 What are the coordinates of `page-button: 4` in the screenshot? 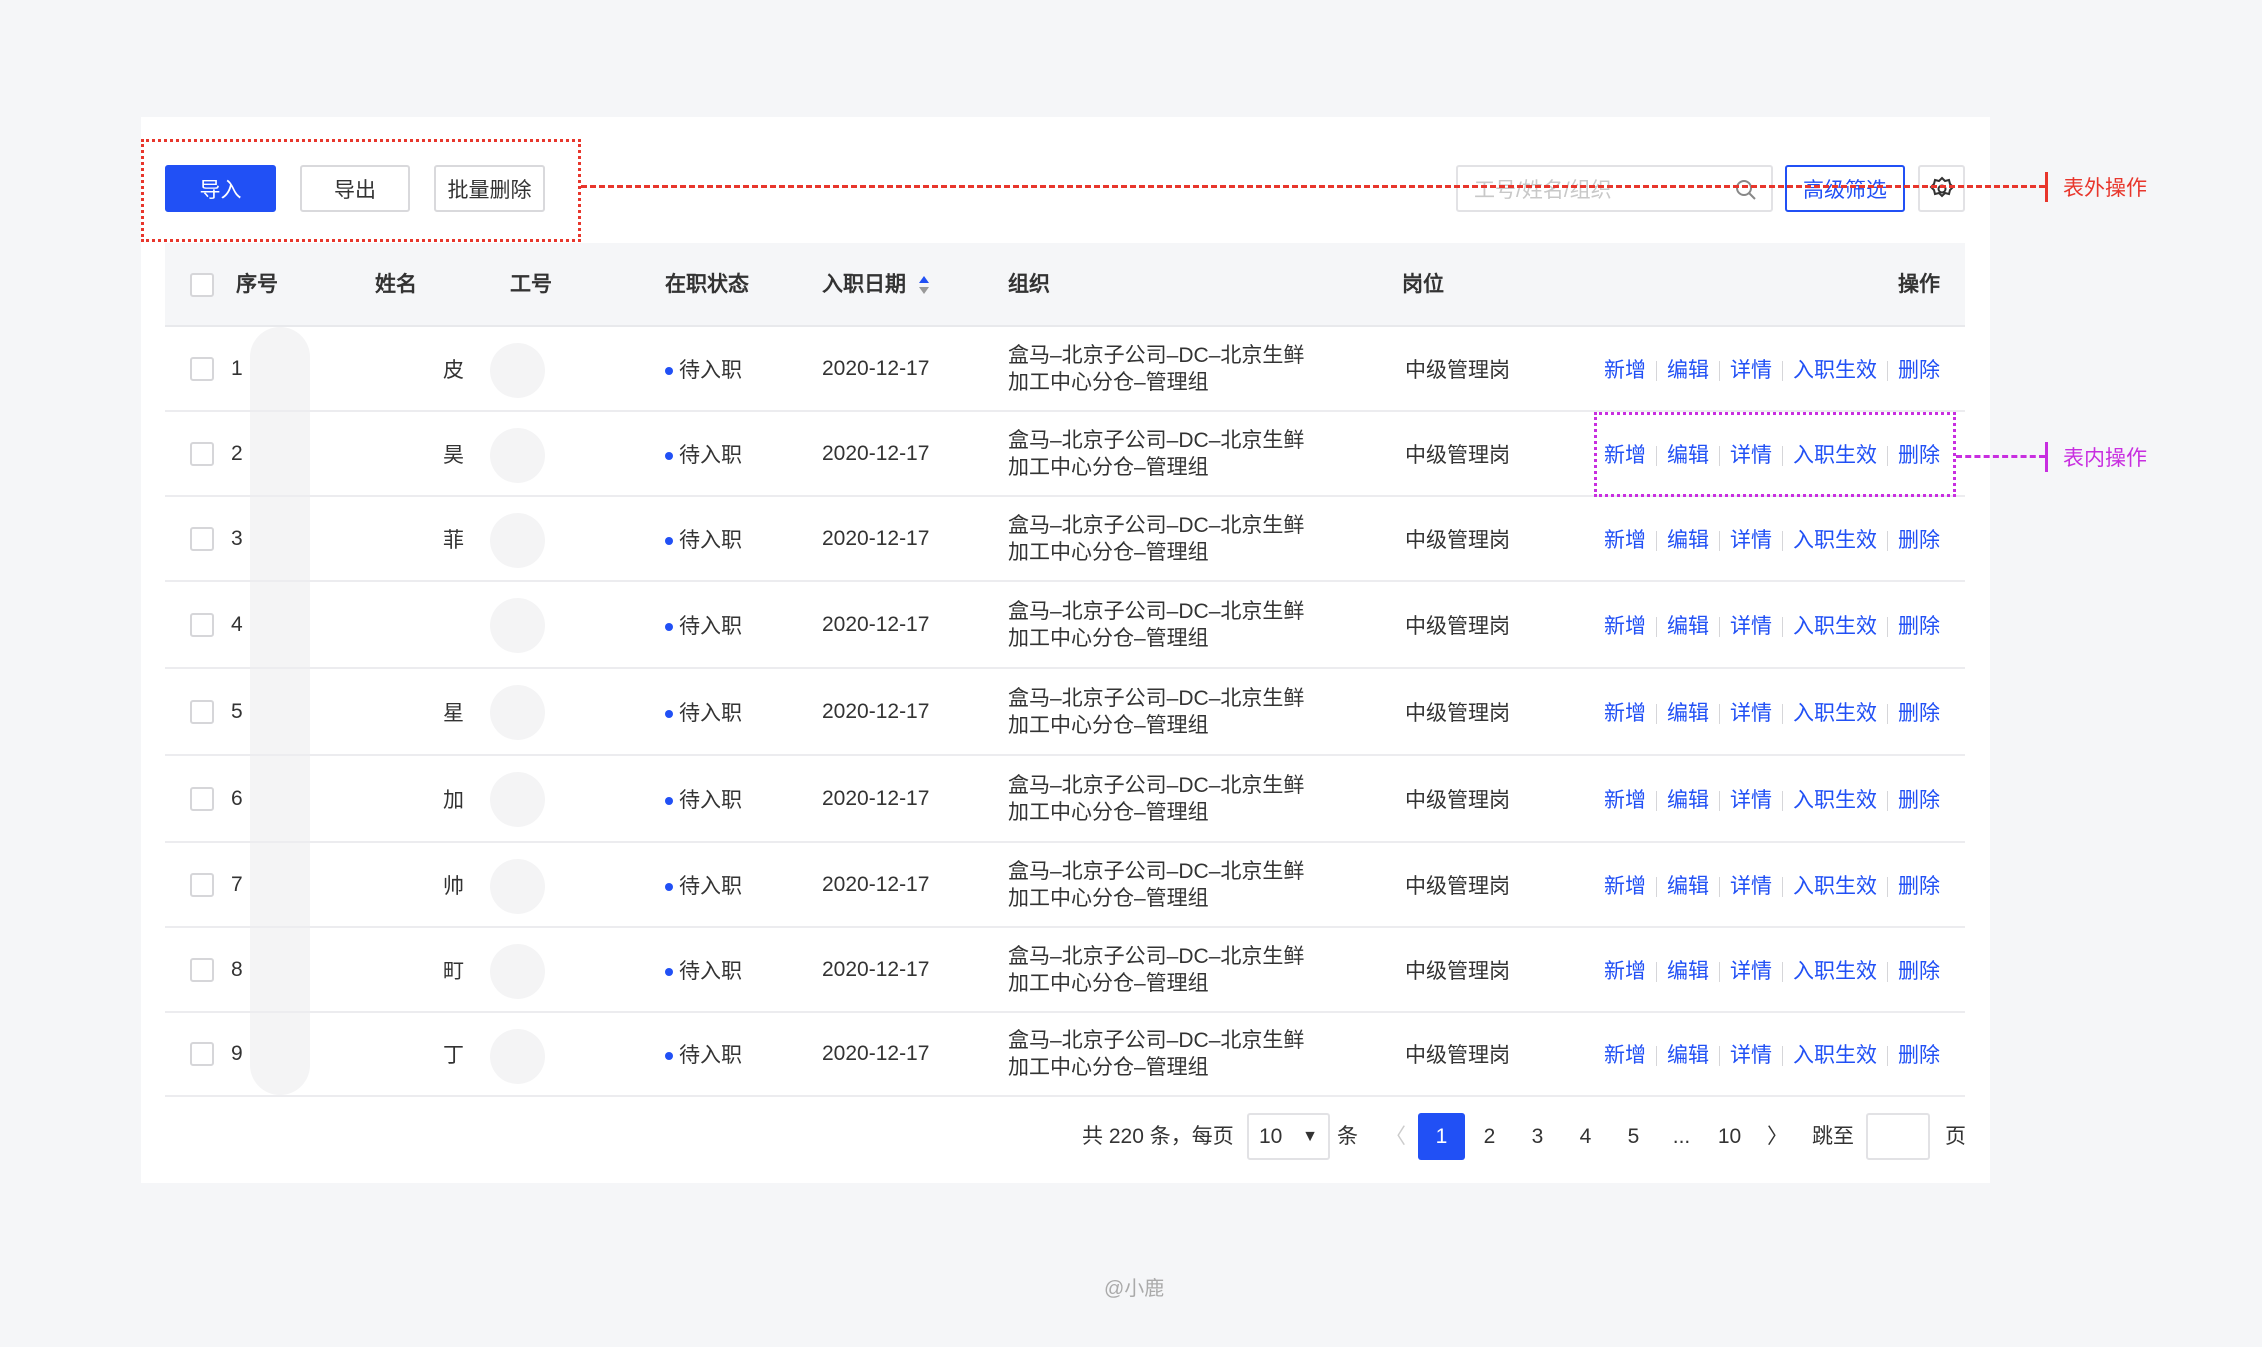 It's located at (1585, 1136).